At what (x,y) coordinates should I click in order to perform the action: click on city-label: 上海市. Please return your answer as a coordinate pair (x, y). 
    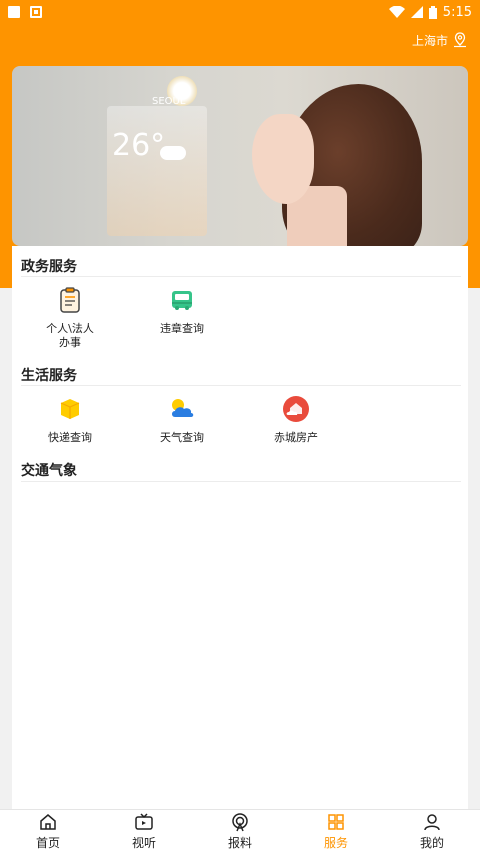
    Looking at the image, I should click on (429, 40).